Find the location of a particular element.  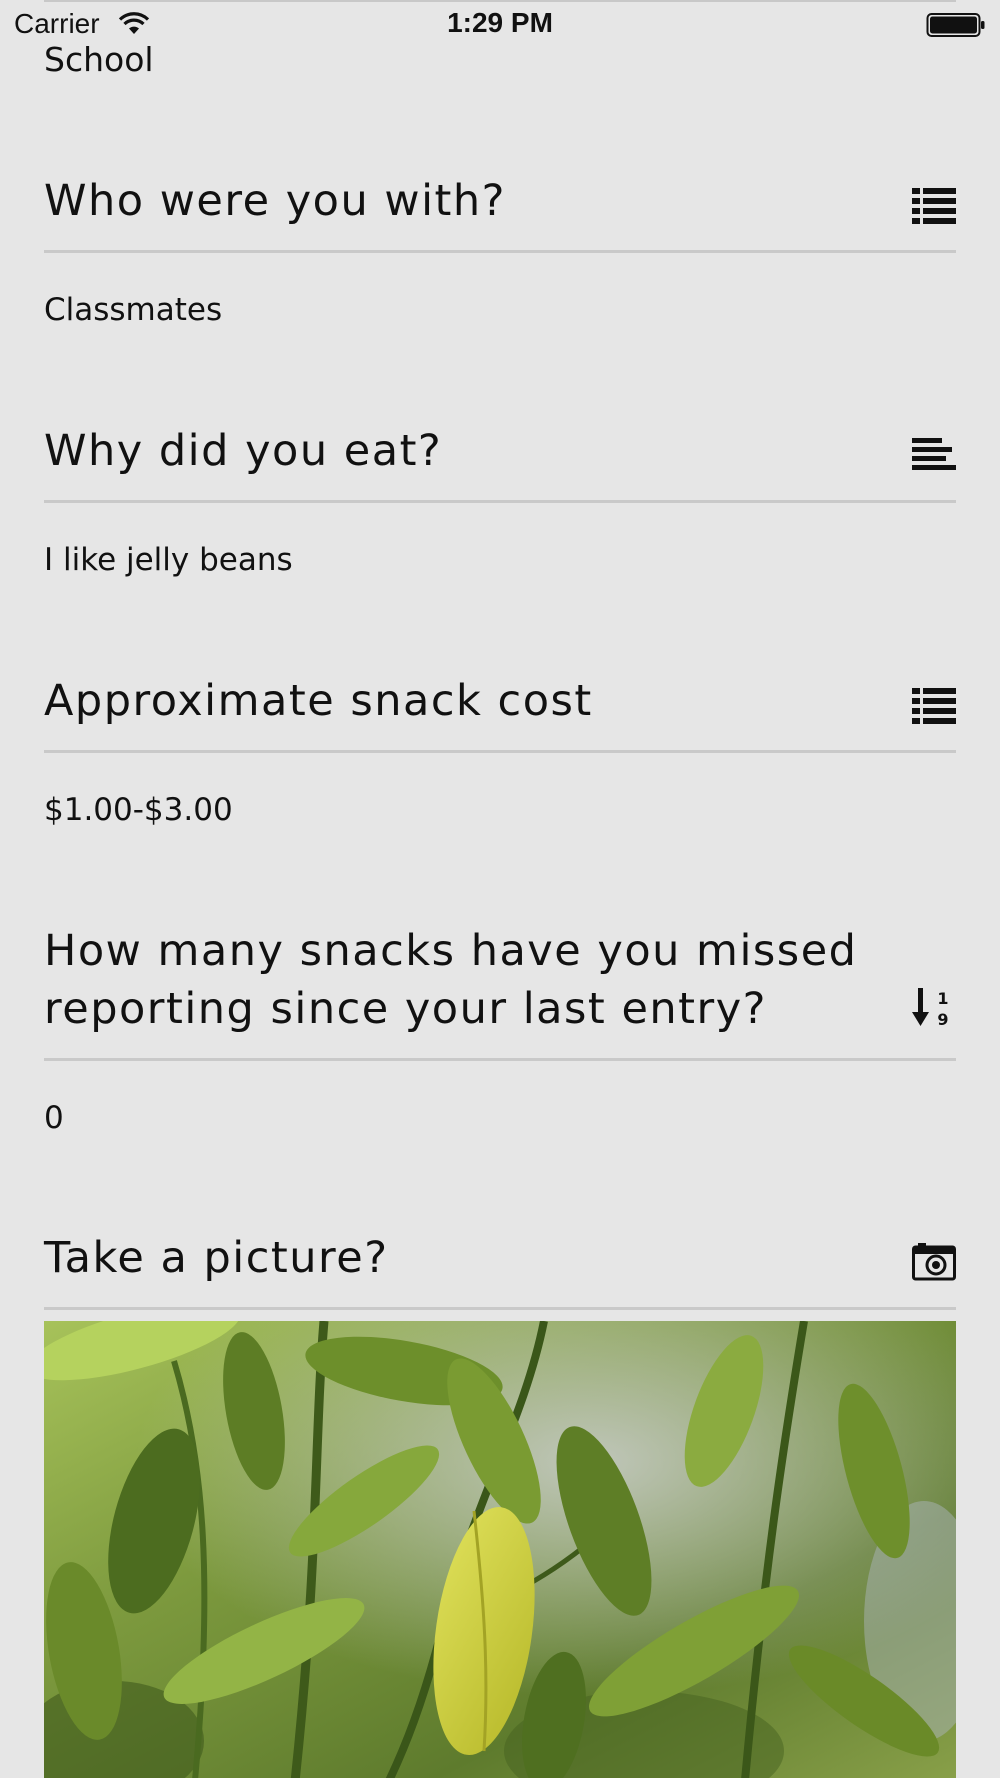

answer-value: Classmates is located at coordinates (133, 310).